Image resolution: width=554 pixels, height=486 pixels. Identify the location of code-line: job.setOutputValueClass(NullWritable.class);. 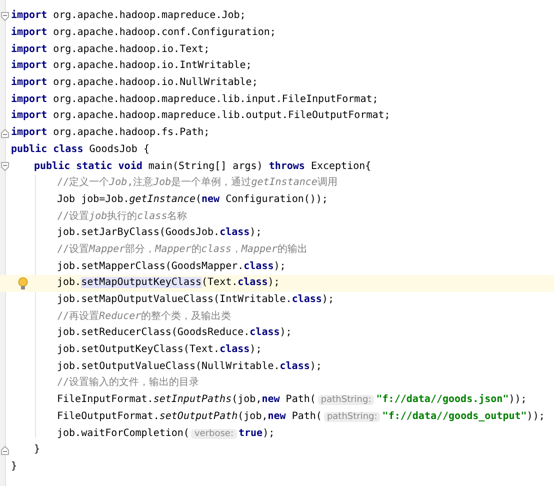
(189, 367).